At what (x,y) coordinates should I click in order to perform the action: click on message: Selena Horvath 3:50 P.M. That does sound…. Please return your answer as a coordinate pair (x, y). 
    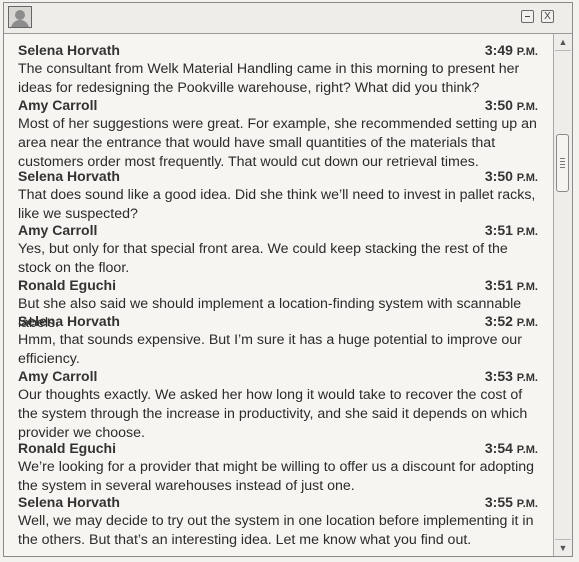
    Looking at the image, I should click on (278, 196).